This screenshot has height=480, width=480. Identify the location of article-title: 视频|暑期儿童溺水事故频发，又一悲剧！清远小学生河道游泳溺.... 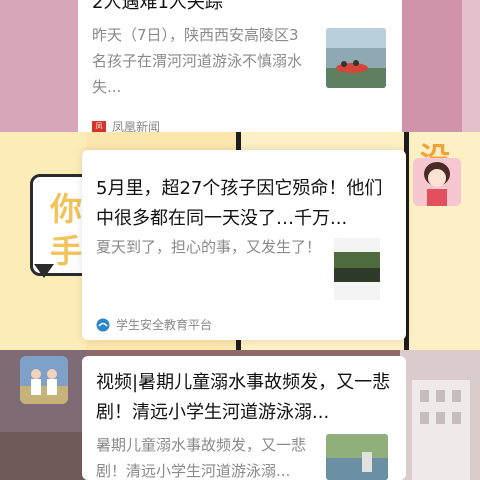
(243, 397).